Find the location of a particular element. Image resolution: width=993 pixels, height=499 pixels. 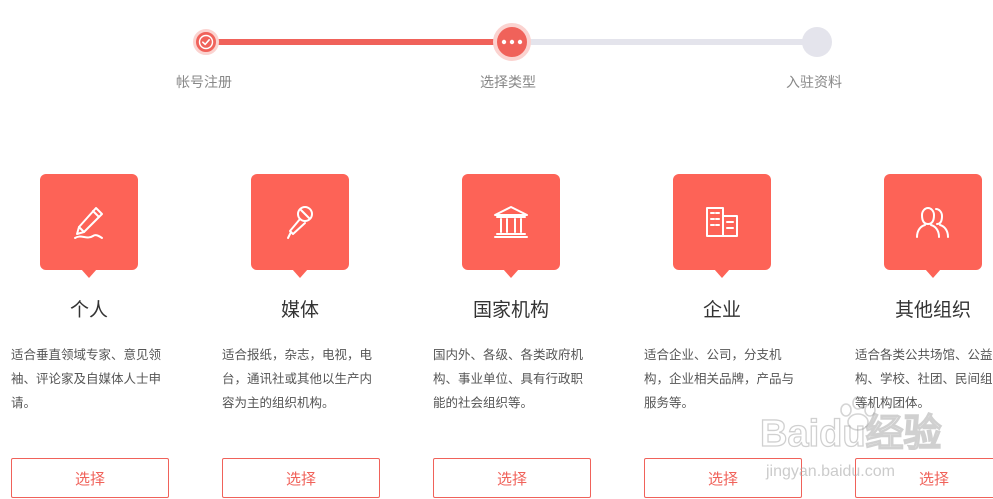

card-title: 国家机构 is located at coordinates (510, 310).